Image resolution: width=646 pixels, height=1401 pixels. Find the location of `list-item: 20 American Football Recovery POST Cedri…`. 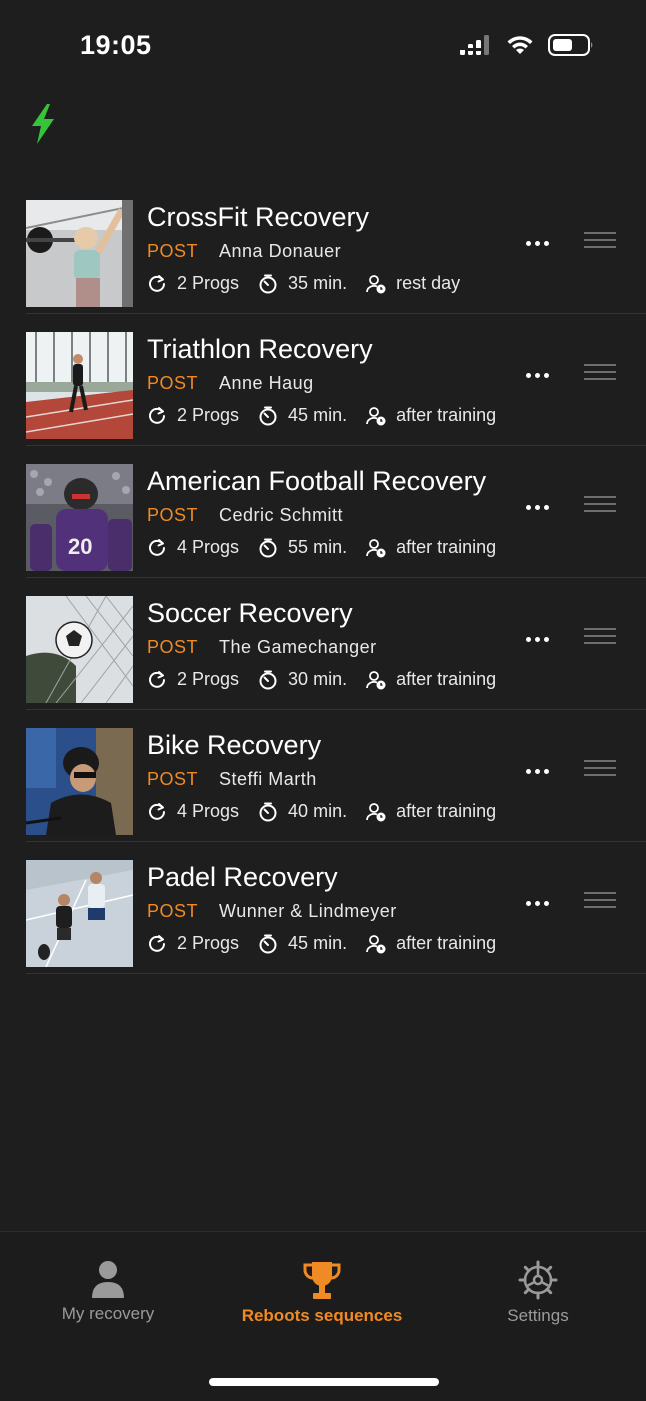

list-item: 20 American Football Recovery POST Cedri… is located at coordinates (336, 512).